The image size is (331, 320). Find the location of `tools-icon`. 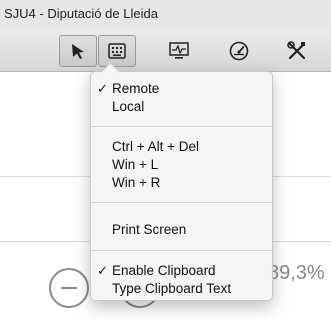

tools-icon is located at coordinates (297, 51).